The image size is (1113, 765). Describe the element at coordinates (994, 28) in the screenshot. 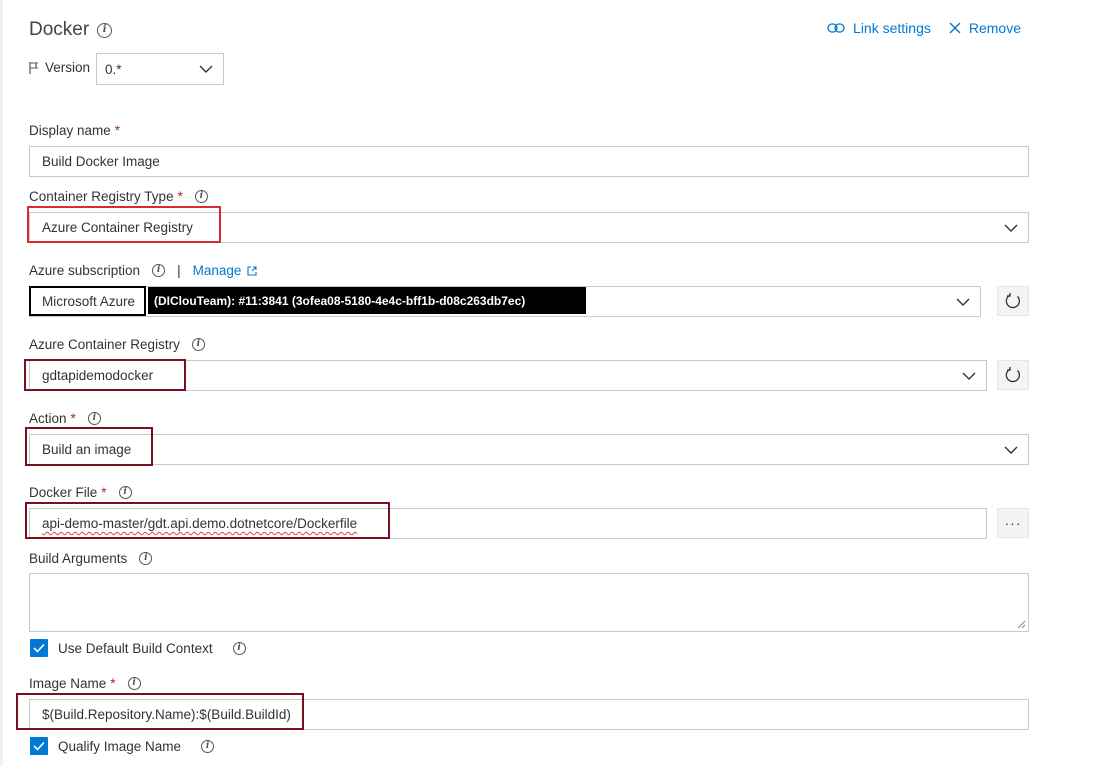

I see `remove-label: Remove` at that location.